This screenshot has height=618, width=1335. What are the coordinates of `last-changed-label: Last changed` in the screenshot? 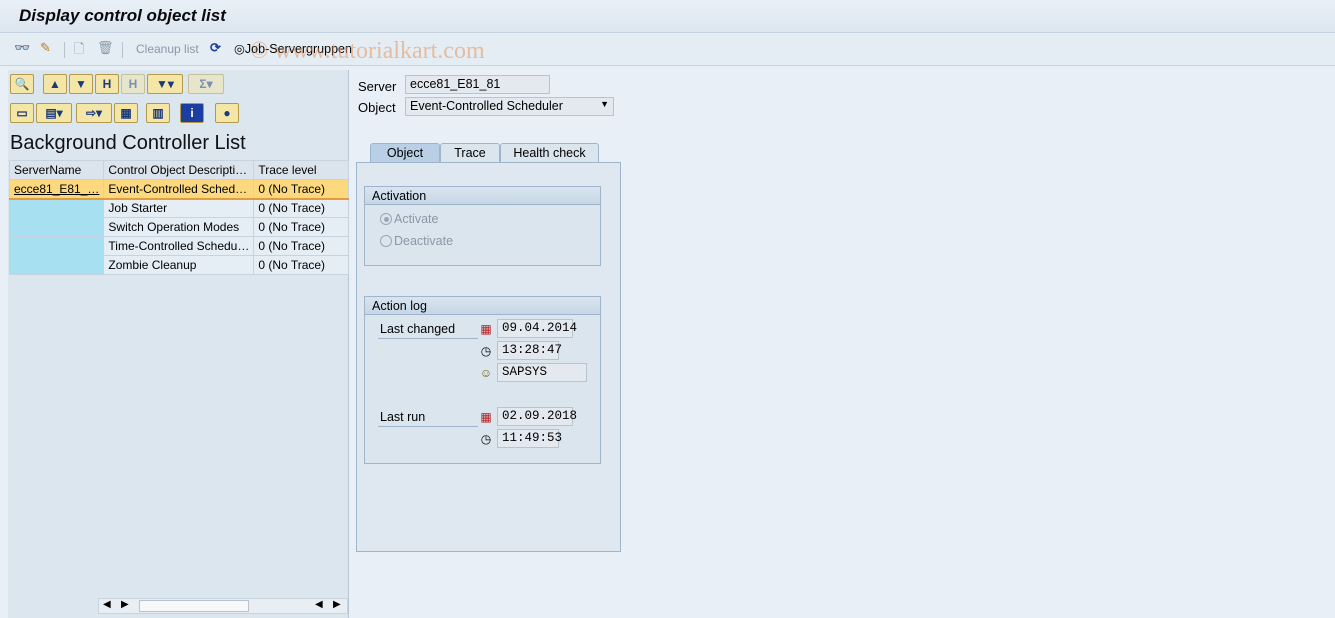 It's located at (418, 329).